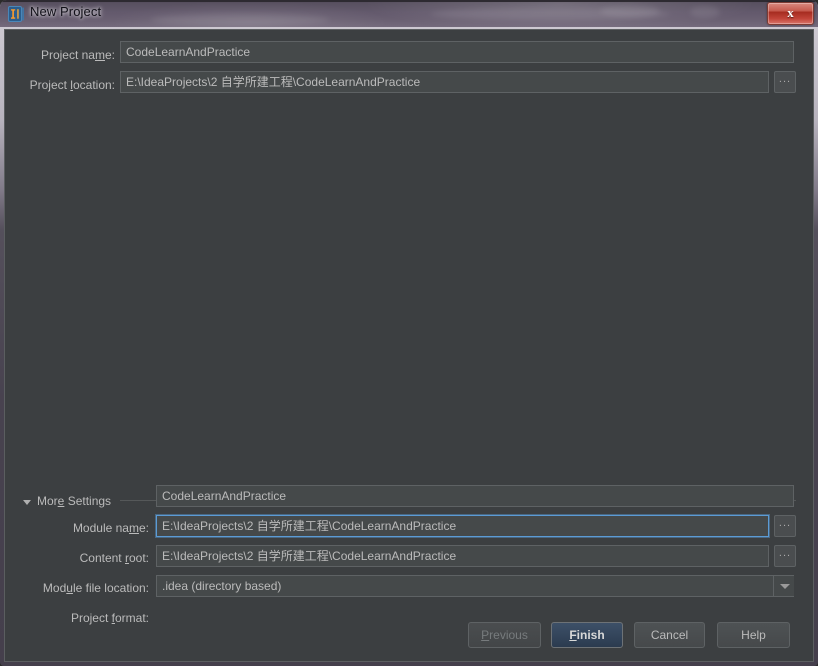 Image resolution: width=818 pixels, height=666 pixels. What do you see at coordinates (475, 496) in the screenshot?
I see `module-name-input: CodeLearnAndPractice` at bounding box center [475, 496].